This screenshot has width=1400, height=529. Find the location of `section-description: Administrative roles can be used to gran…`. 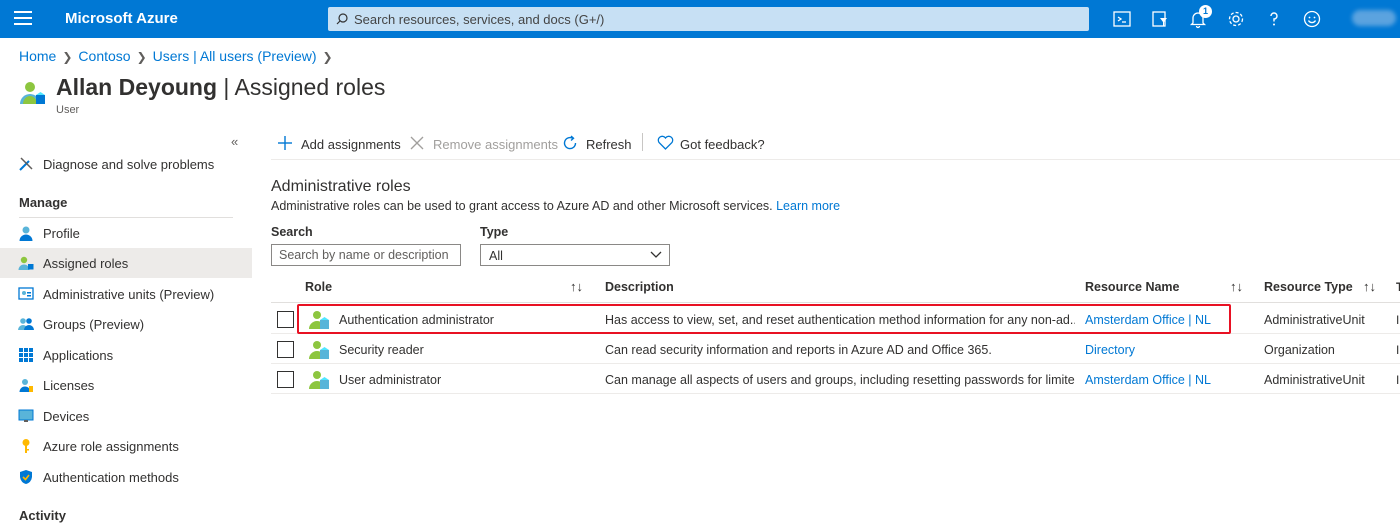

section-description: Administrative roles can be used to gran… is located at coordinates (555, 206).